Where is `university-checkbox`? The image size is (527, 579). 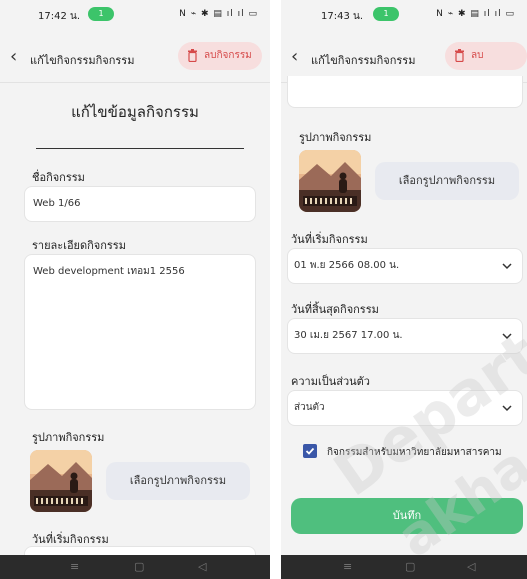 university-checkbox is located at coordinates (310, 451).